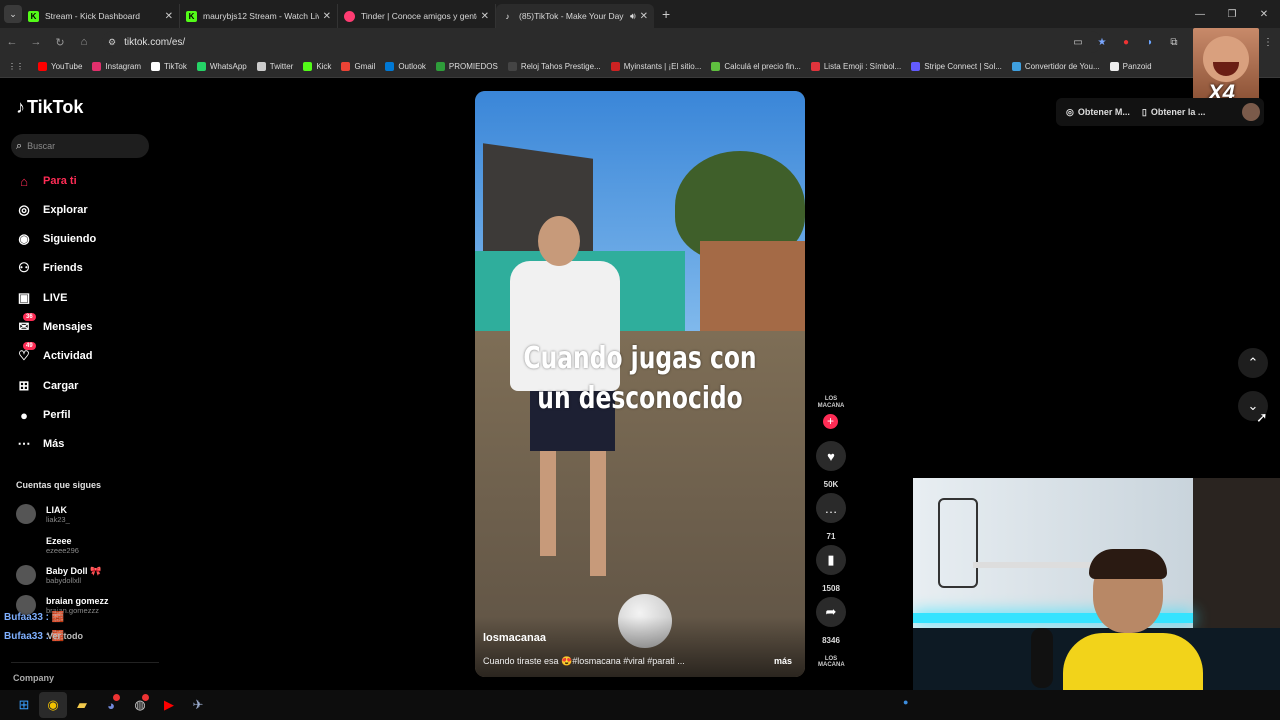 The height and width of the screenshot is (720, 1280). I want to click on home-button-icon: ⌂, so click(84, 42).